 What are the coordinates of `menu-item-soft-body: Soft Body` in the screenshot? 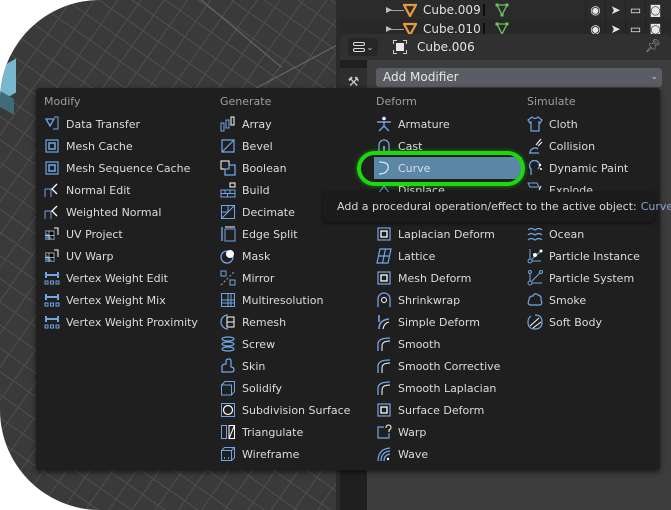 It's located at (563, 322).